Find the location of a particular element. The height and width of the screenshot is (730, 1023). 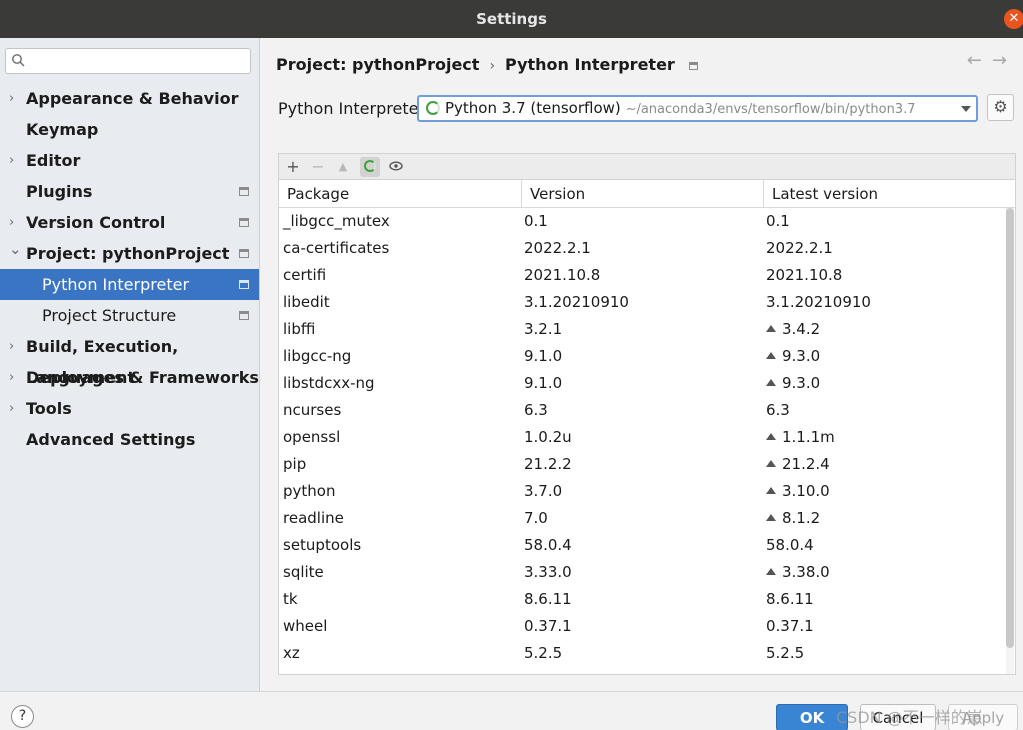

package-name: xz is located at coordinates (291, 653).